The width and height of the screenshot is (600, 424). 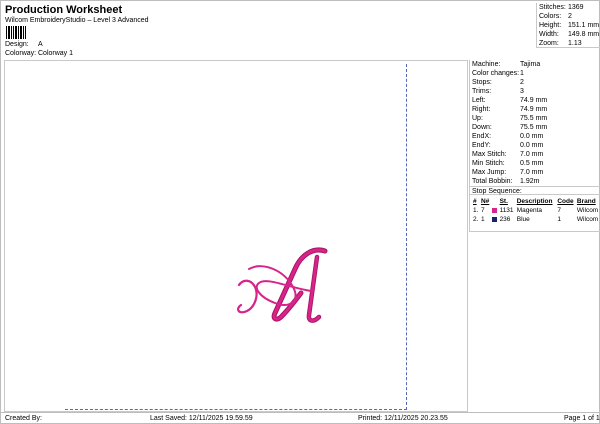 What do you see at coordinates (403, 418) in the screenshot?
I see `footer-printed: Printed: 12/11/2025 20.23.55` at bounding box center [403, 418].